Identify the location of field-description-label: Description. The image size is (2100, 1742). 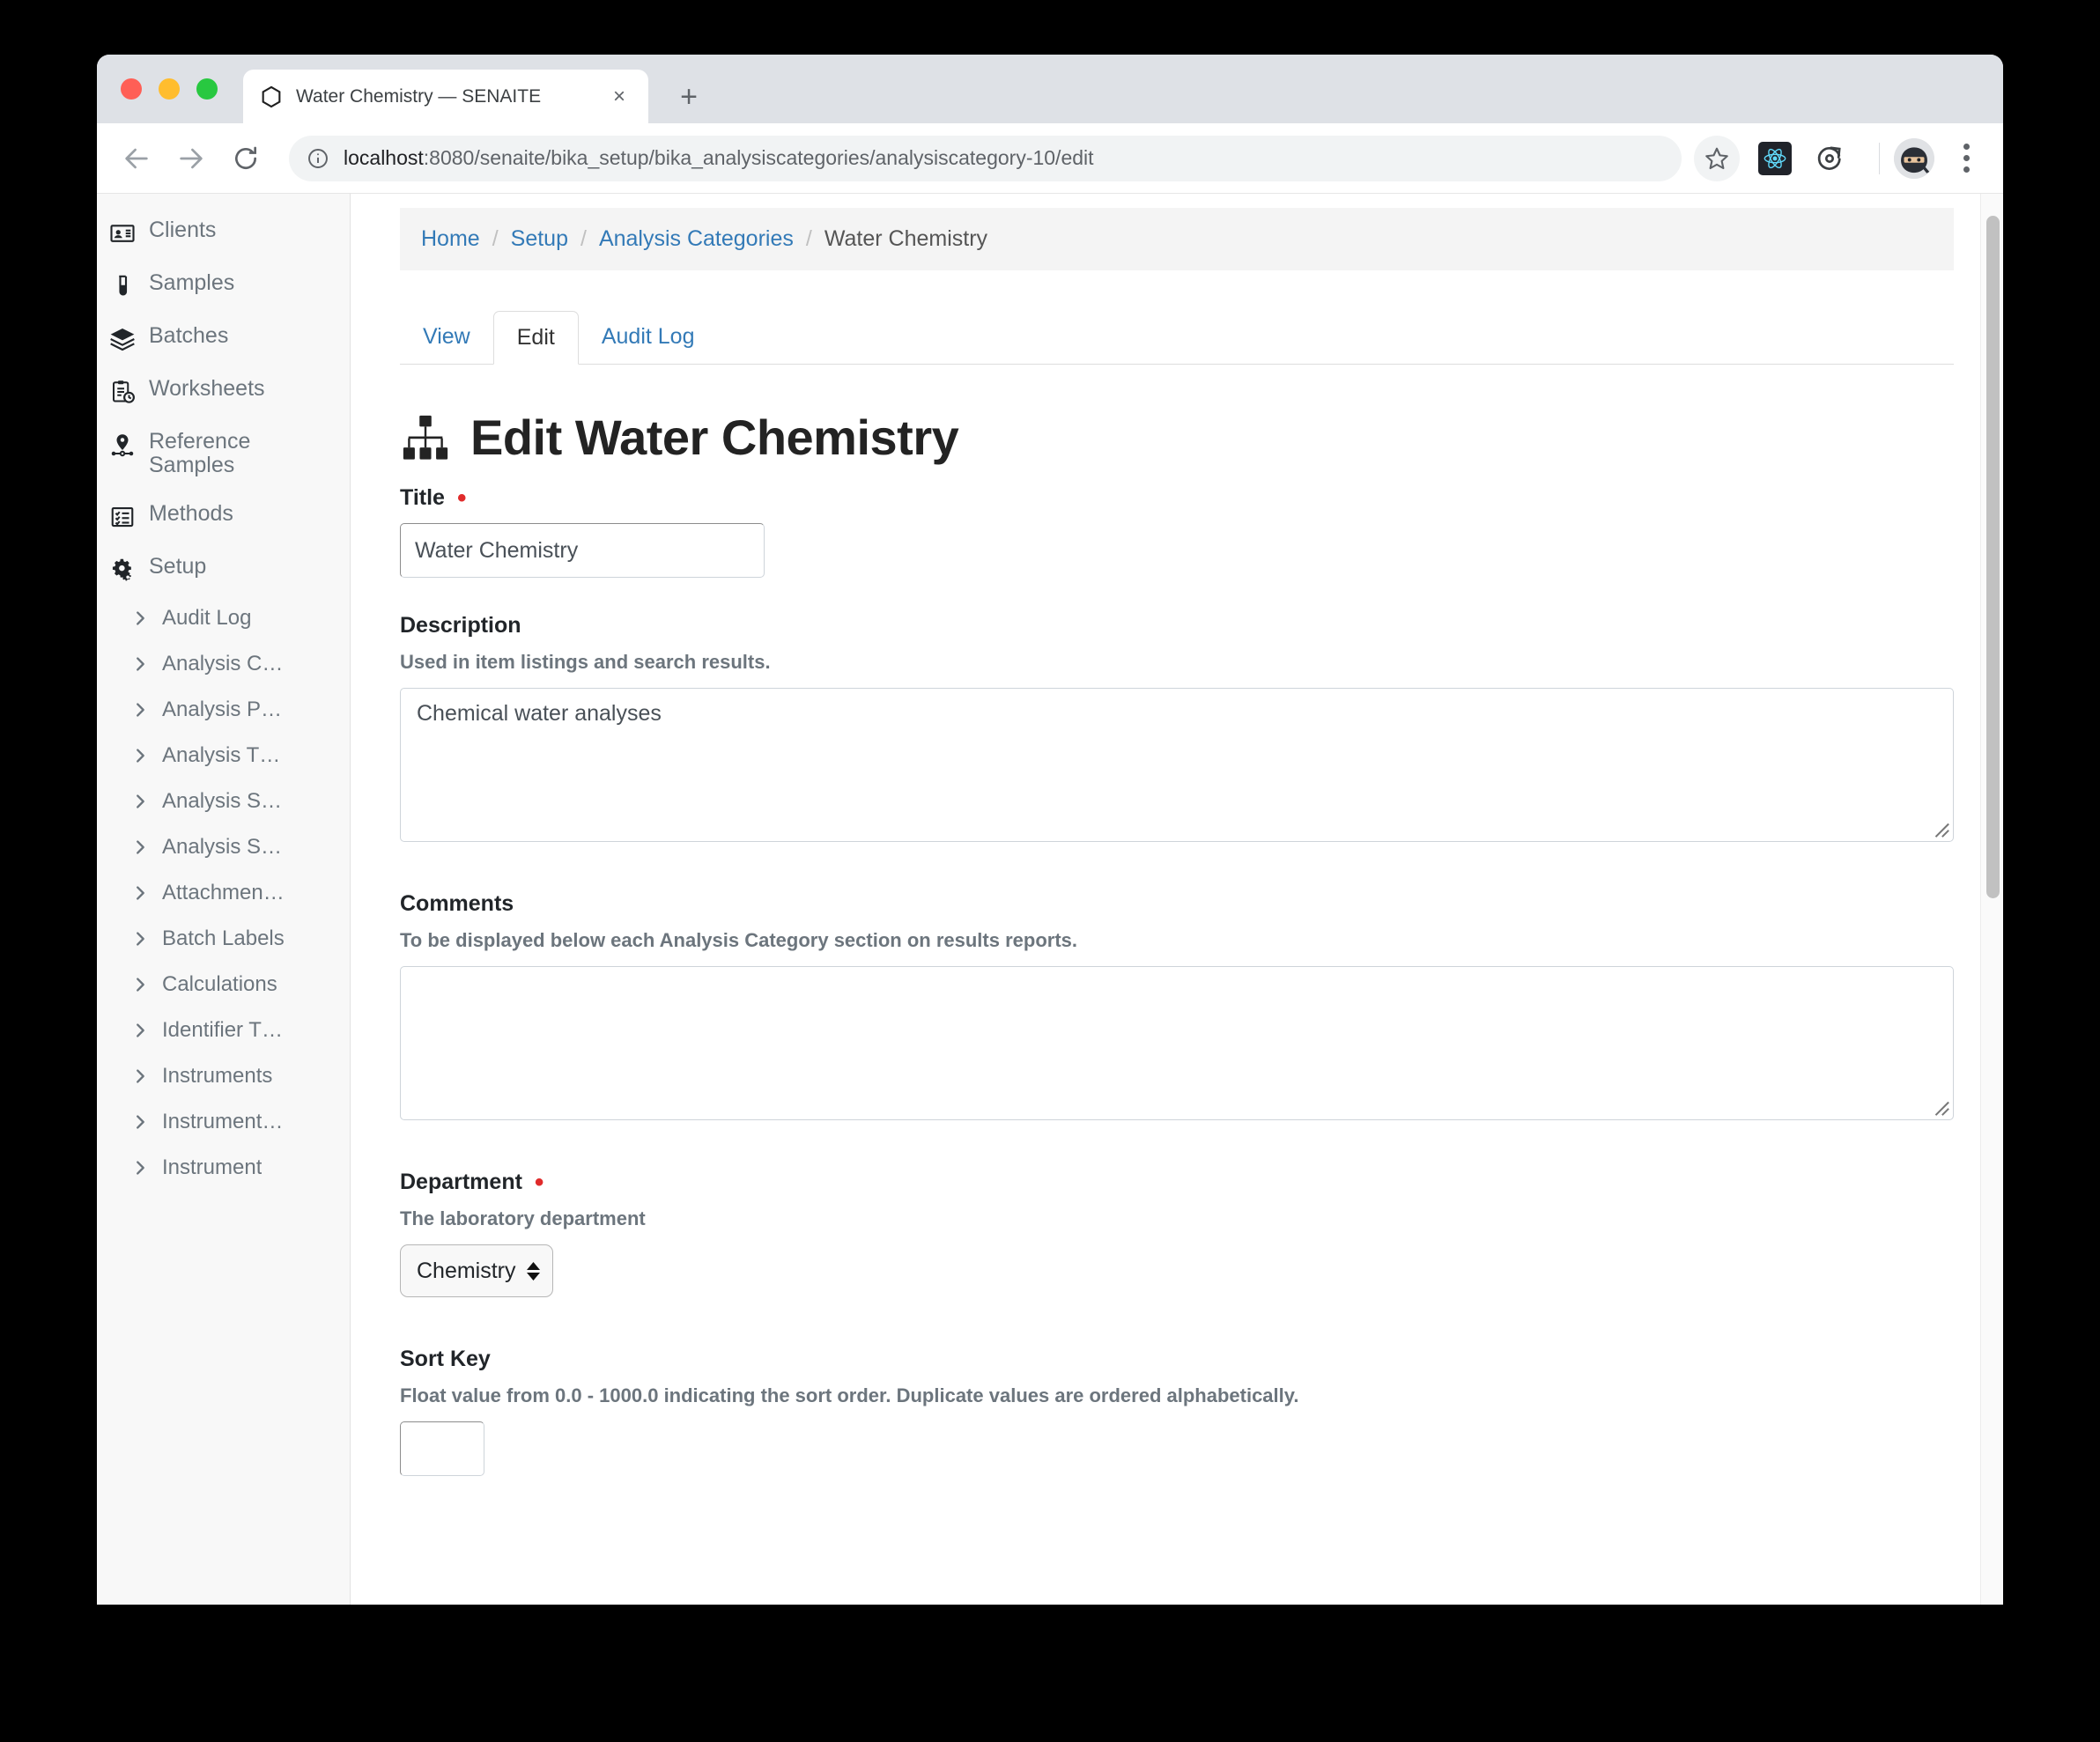
(1177, 625).